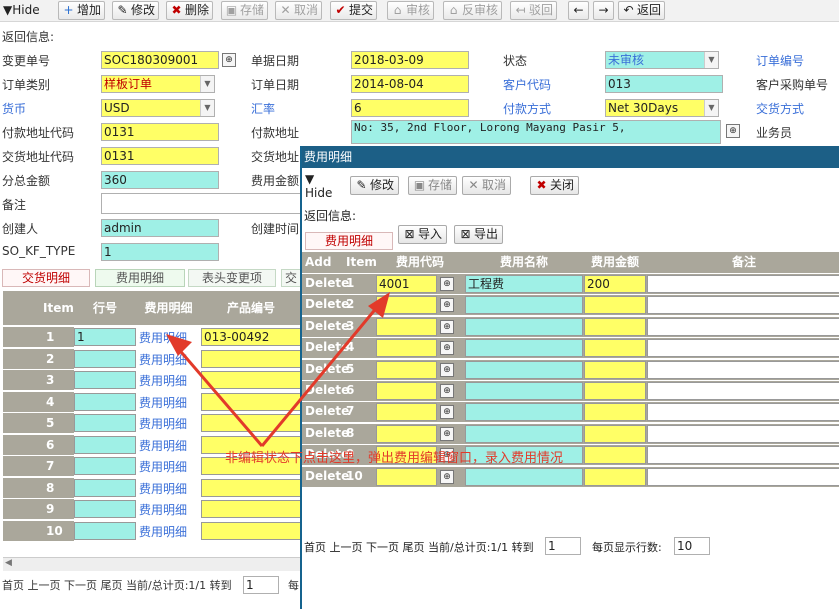 This screenshot has height=609, width=839. Describe the element at coordinates (179, 345) in the screenshot. I see `arrowhead-left` at that location.